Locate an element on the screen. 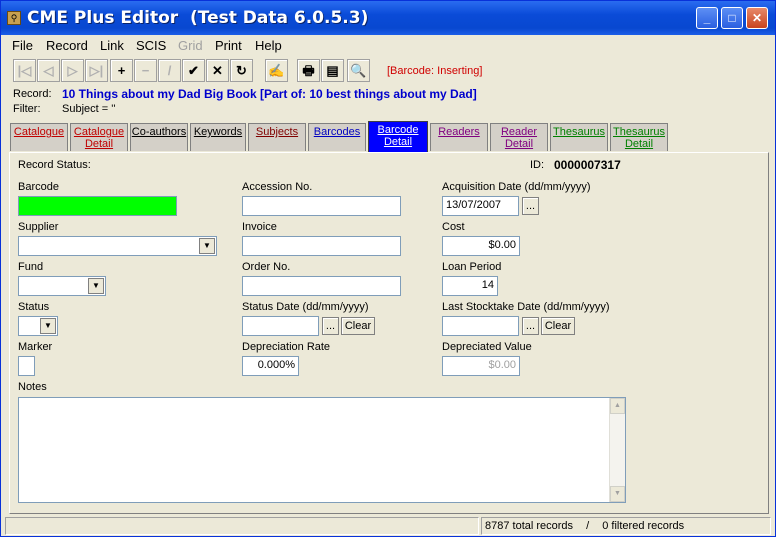  maximize-icon: □ is located at coordinates (732, 18).